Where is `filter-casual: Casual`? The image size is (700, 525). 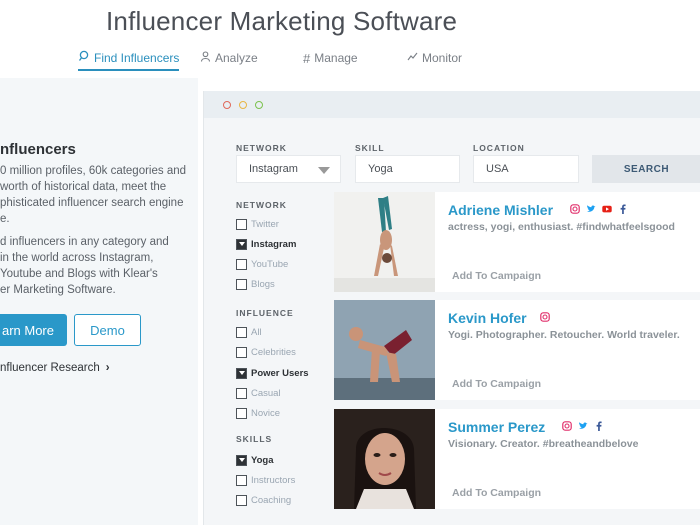 filter-casual: Casual is located at coordinates (258, 393).